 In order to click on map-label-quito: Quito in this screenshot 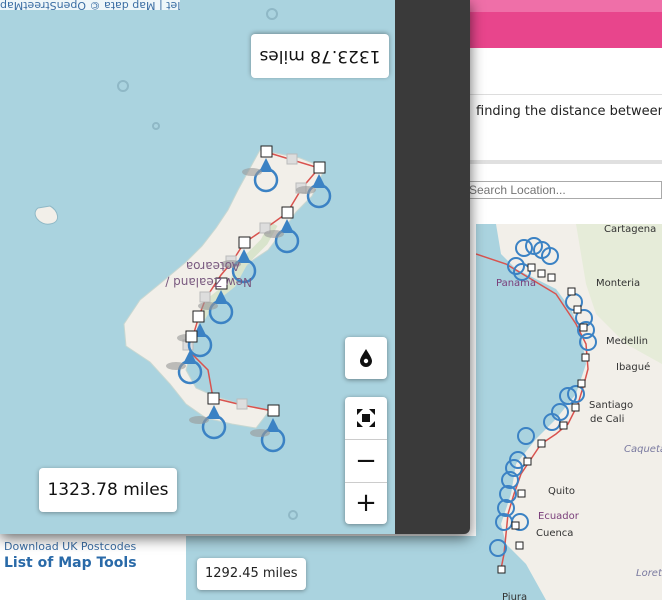, I will do `click(561, 491)`.